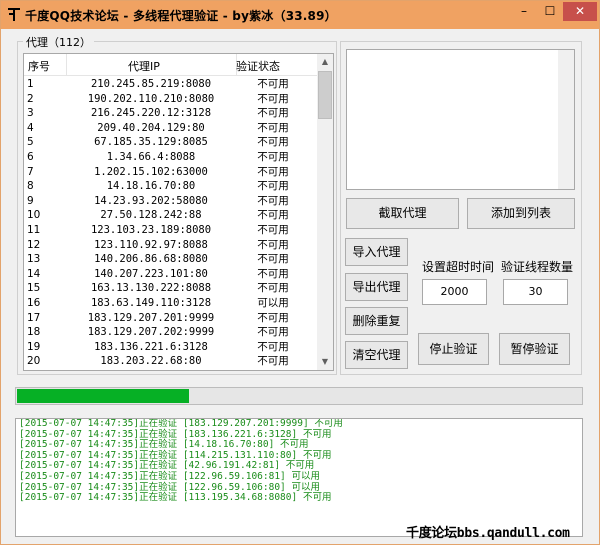 Image resolution: width=600 pixels, height=545 pixels. What do you see at coordinates (171, 84) in the screenshot?
I see `table-row: 1 210.245.85.219:8080 不可用` at bounding box center [171, 84].